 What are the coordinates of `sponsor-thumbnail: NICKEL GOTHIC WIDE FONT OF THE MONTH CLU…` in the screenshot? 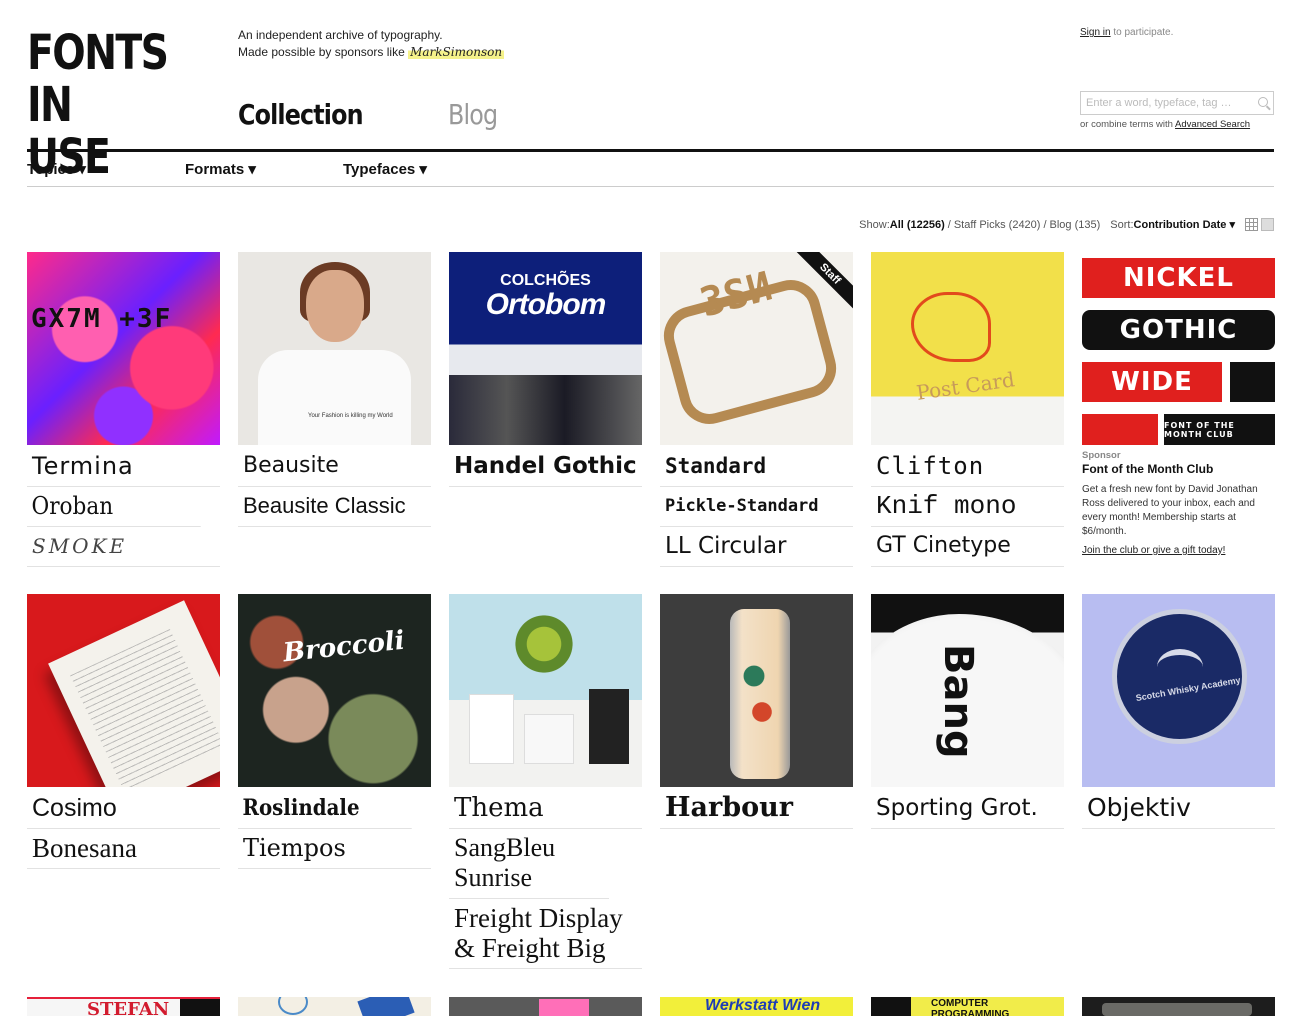 It's located at (1178, 348).